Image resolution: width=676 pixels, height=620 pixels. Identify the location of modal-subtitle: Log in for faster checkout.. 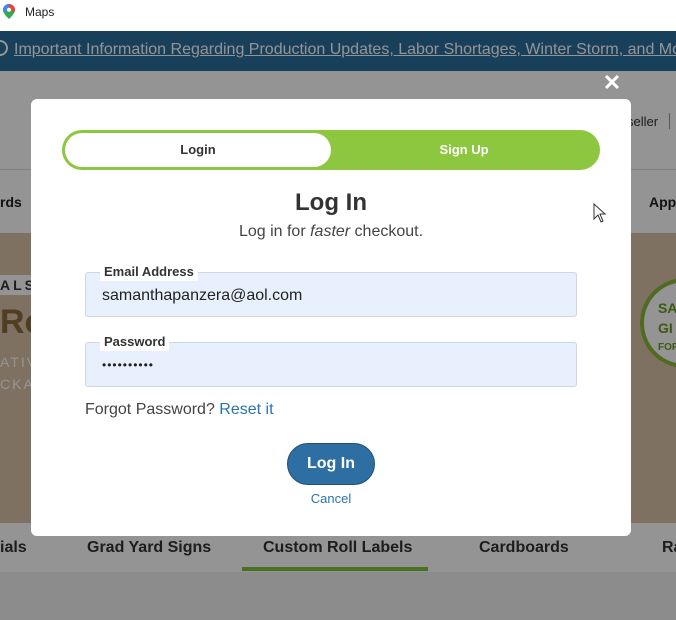
(331, 232).